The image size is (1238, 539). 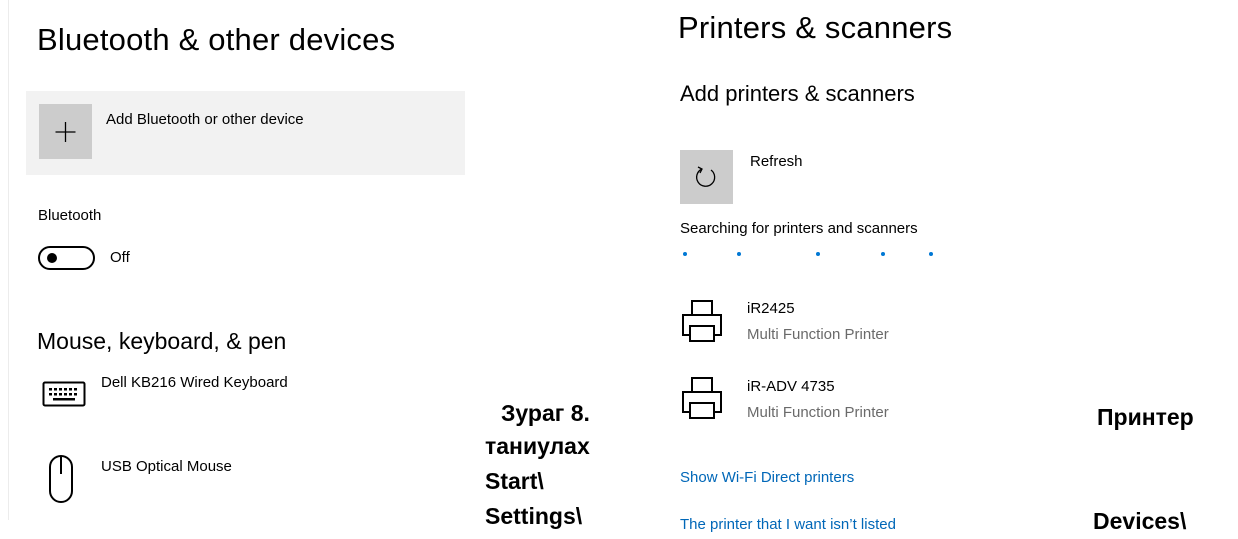 I want to click on bluetooth-page-title: Bluetooth & other devices, so click(x=216, y=39).